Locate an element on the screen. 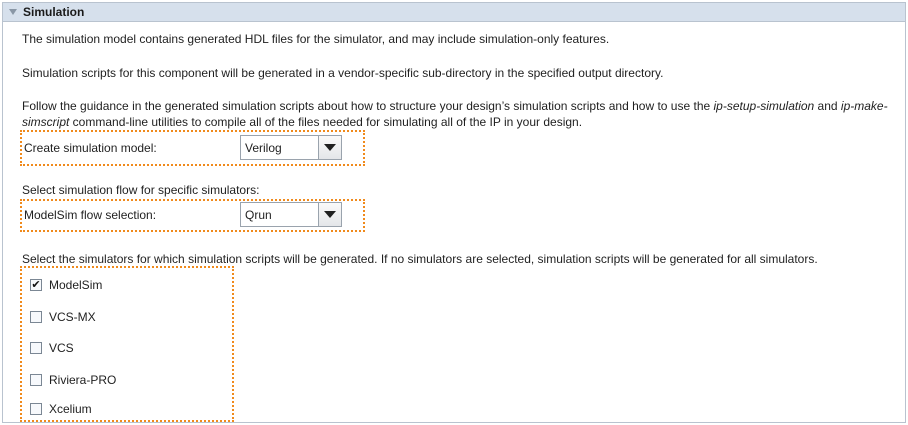 This screenshot has height=425, width=908. checkmark-icon: ✔ is located at coordinates (36, 284).